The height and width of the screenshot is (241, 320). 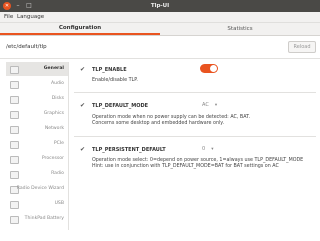 I want to click on tlp-enable-toggle, so click(x=209, y=68).